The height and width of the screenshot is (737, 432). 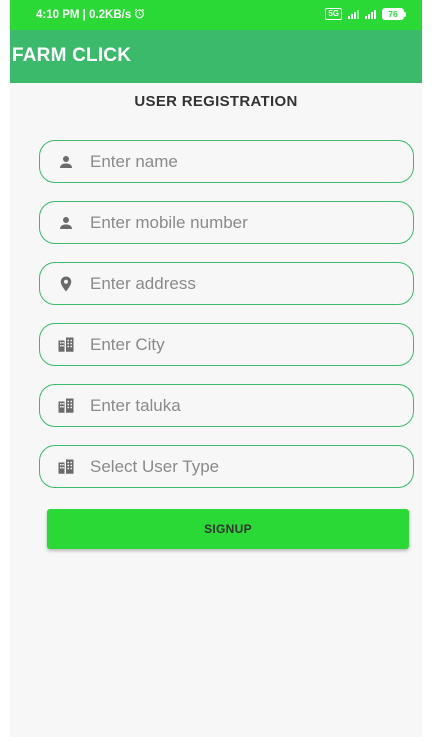 I want to click on sim-label: 5G, so click(x=333, y=14).